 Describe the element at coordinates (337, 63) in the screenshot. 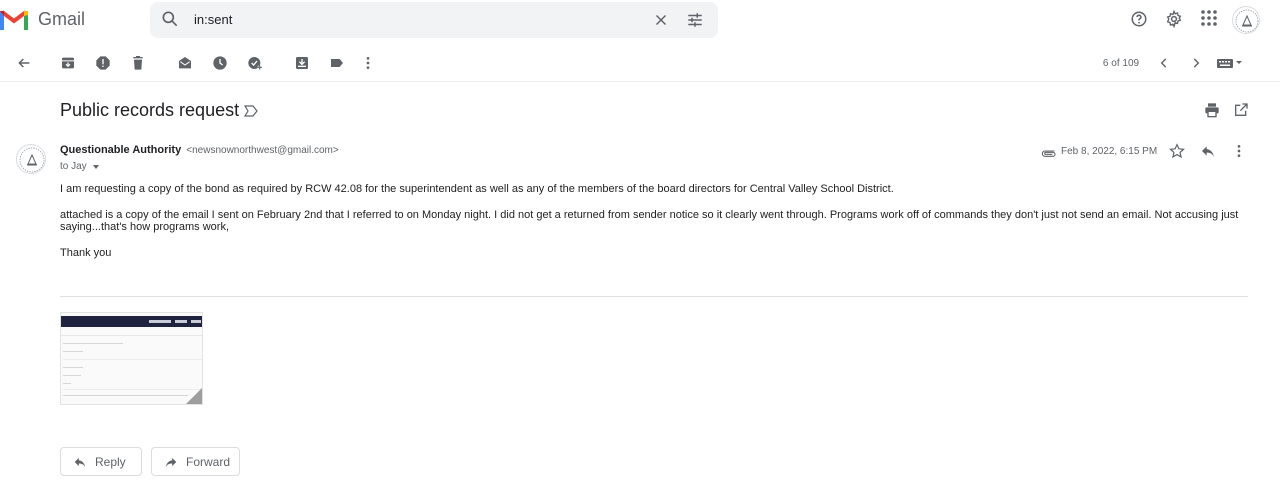

I see `label-icon` at that location.